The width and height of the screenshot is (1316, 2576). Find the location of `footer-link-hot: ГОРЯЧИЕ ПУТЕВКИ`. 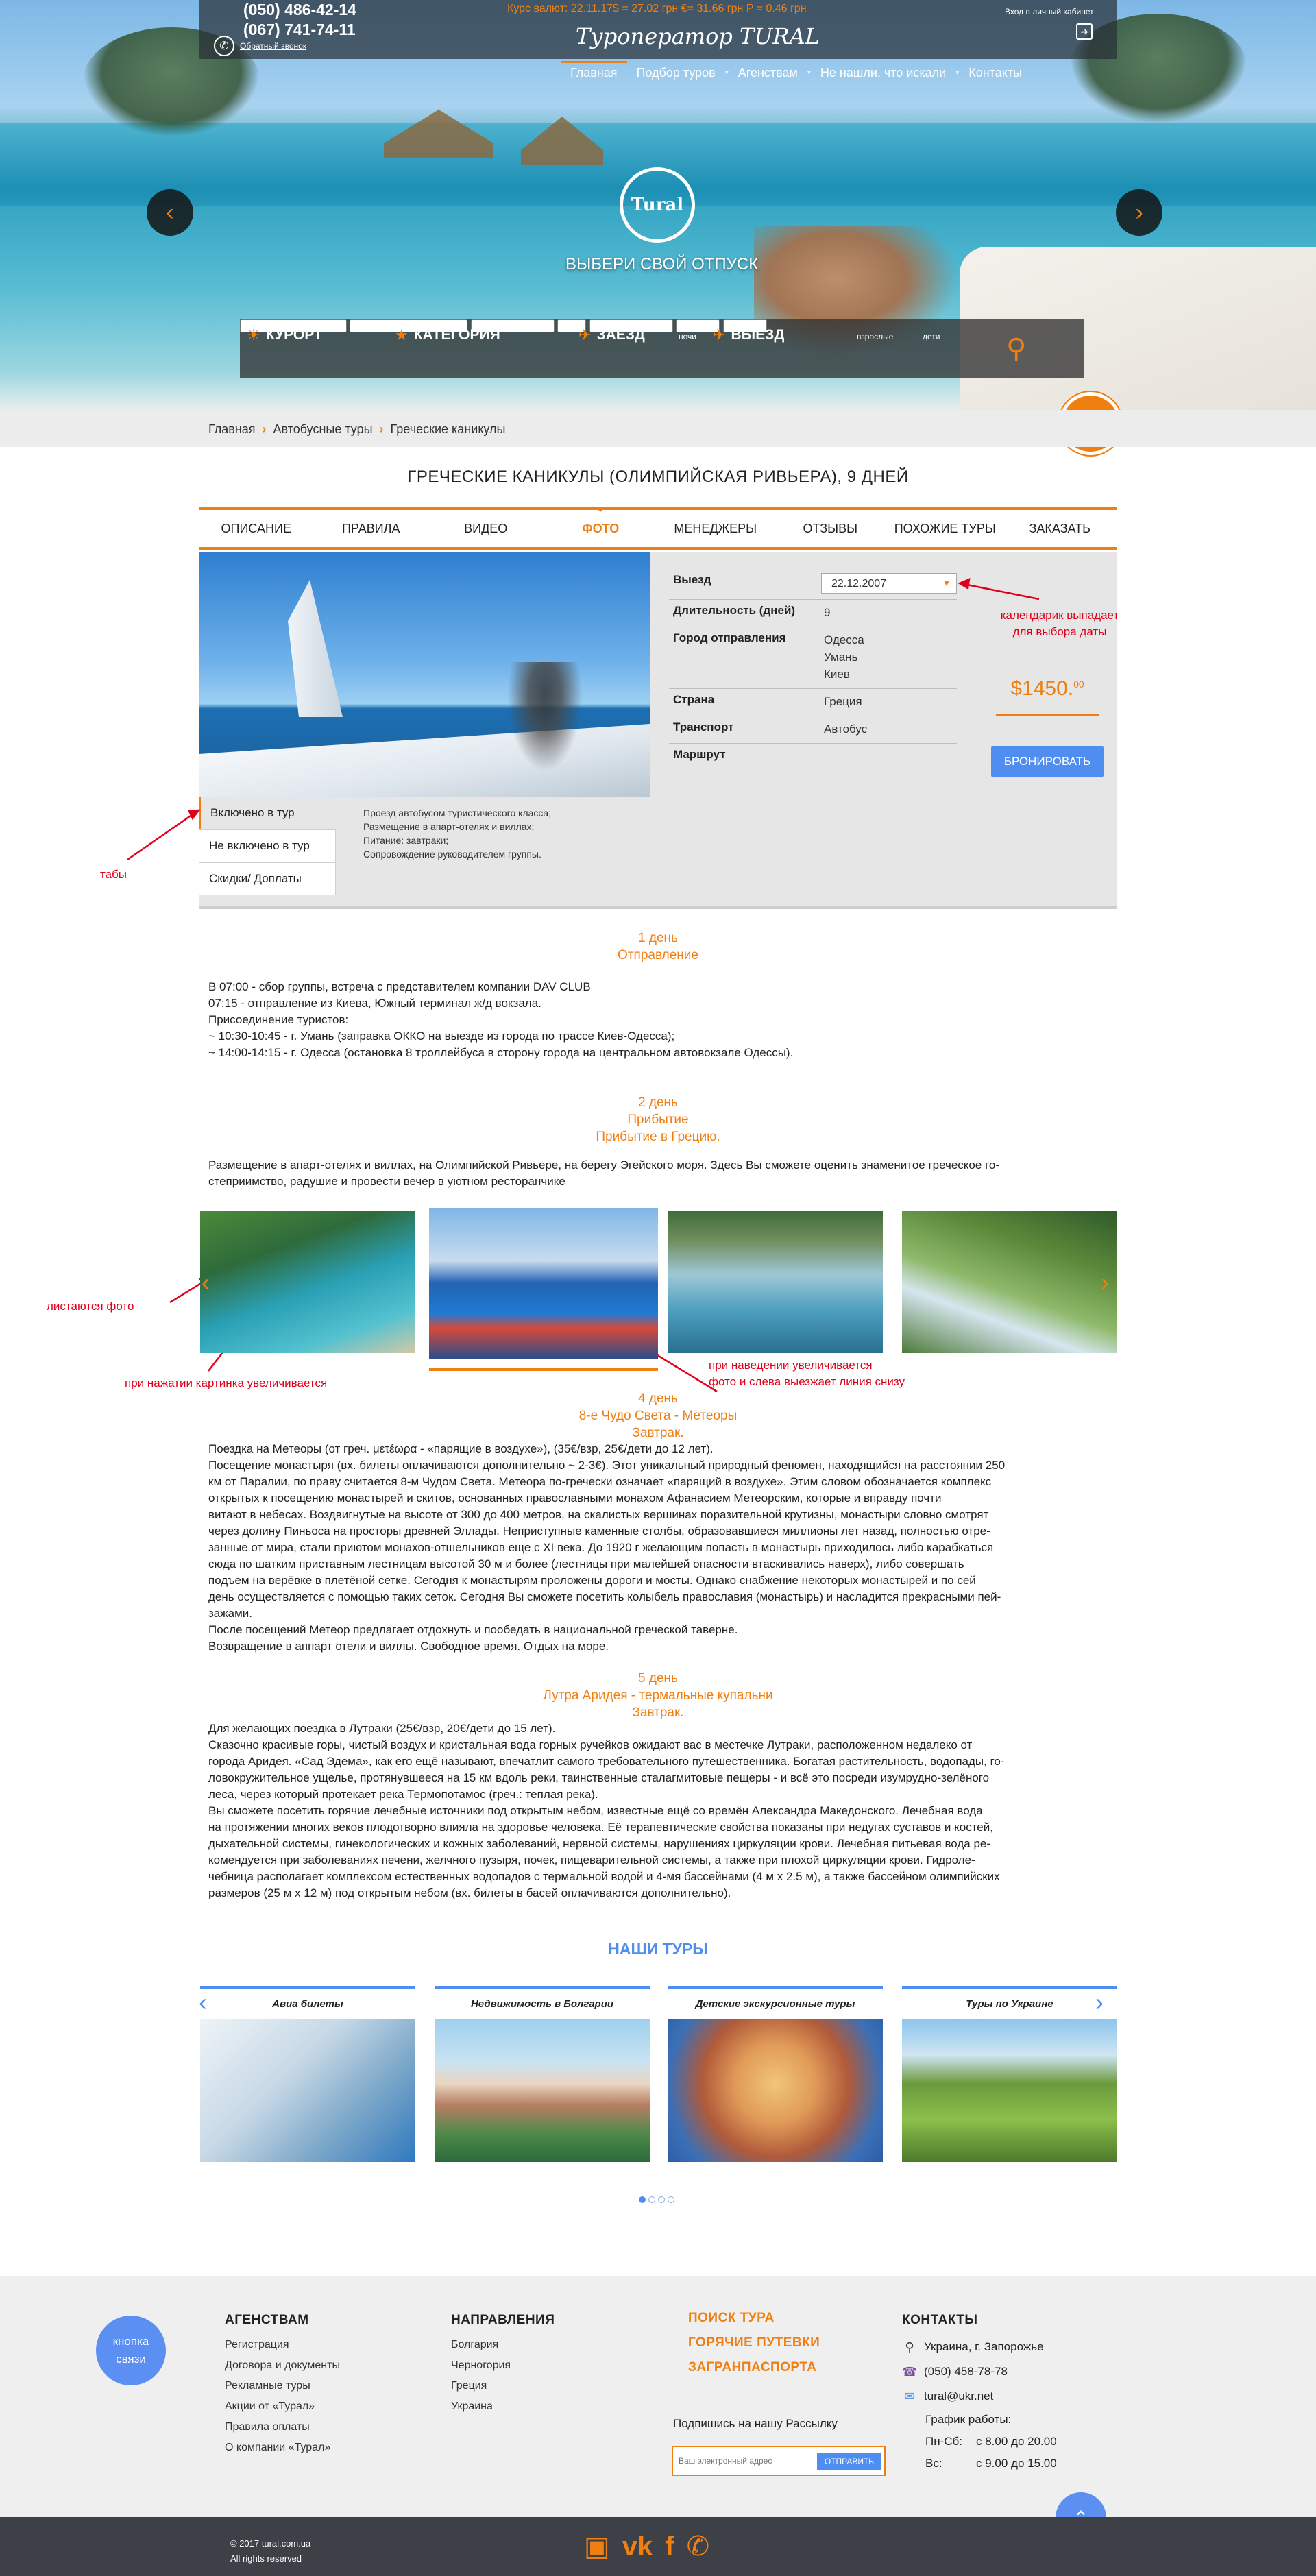

footer-link-hot: ГОРЯЧИЕ ПУТЕВКИ is located at coordinates (754, 2343).